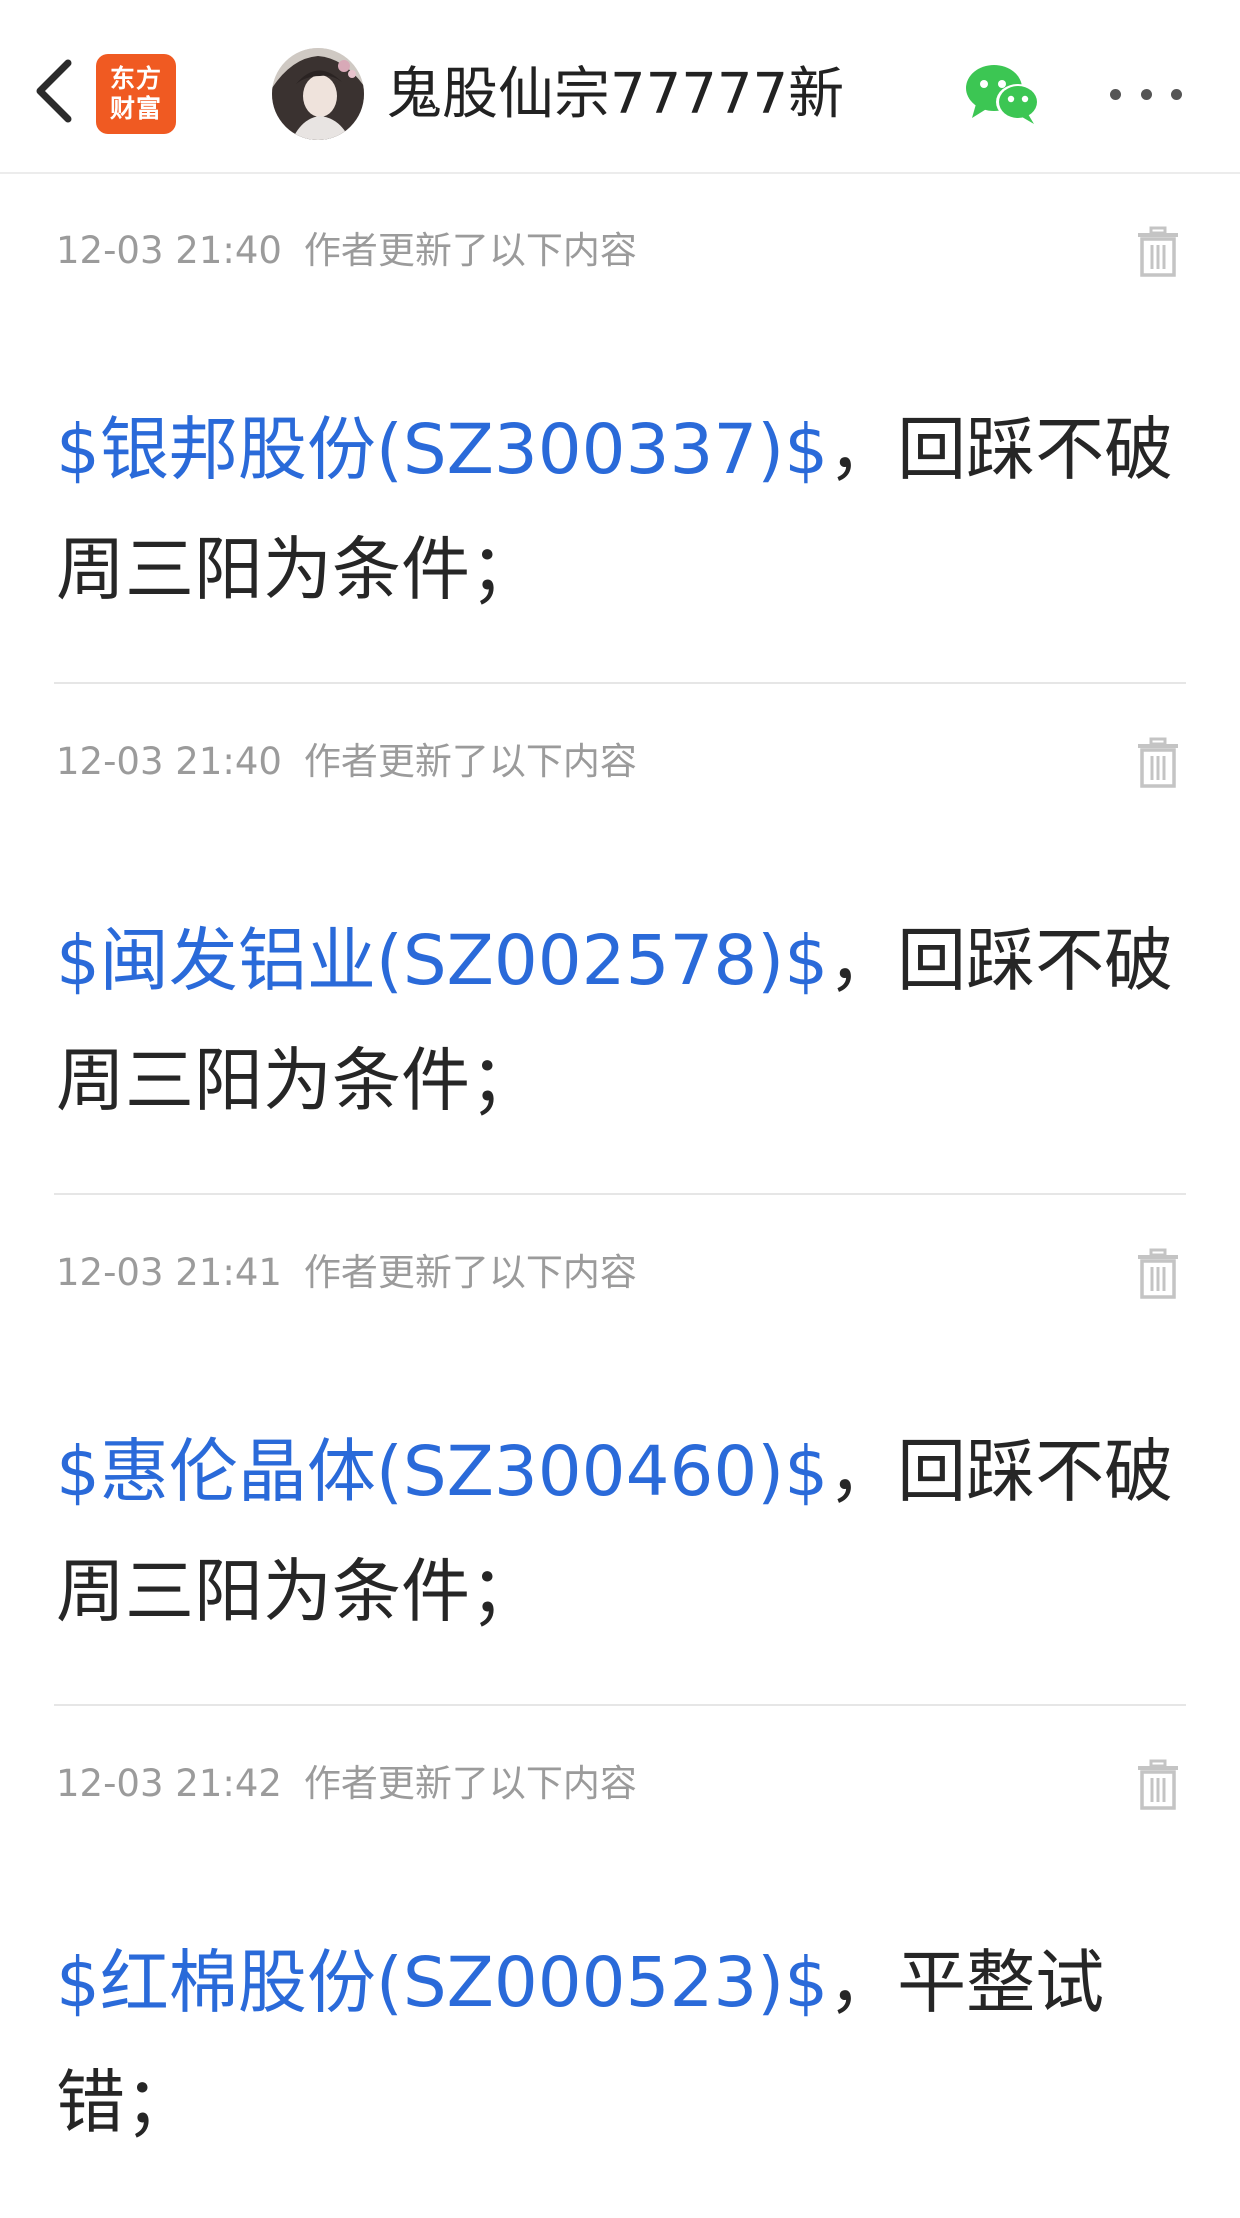 Image resolution: width=1240 pixels, height=2218 pixels. What do you see at coordinates (169, 1272) in the screenshot?
I see `post-time: 12-03 21:41` at bounding box center [169, 1272].